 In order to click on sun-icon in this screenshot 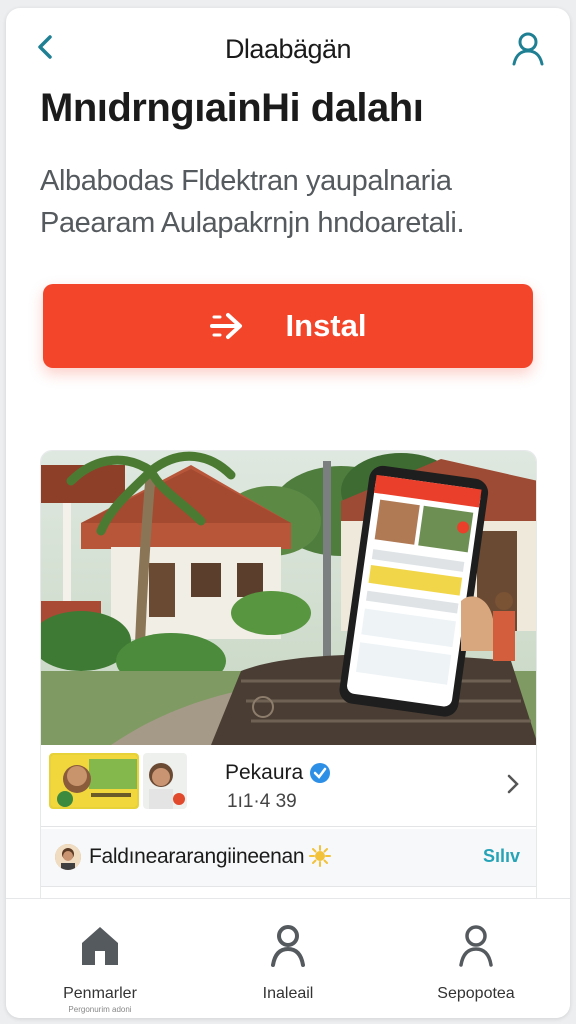, I will do `click(320, 858)`.